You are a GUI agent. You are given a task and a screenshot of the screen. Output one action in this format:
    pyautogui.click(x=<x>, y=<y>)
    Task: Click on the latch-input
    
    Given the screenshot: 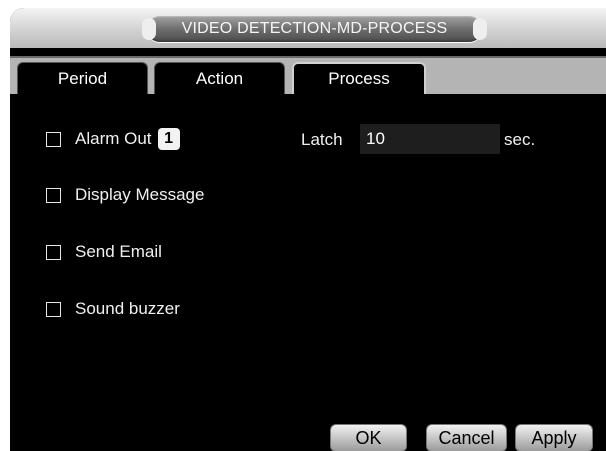 What is the action you would take?
    pyautogui.click(x=430, y=139)
    